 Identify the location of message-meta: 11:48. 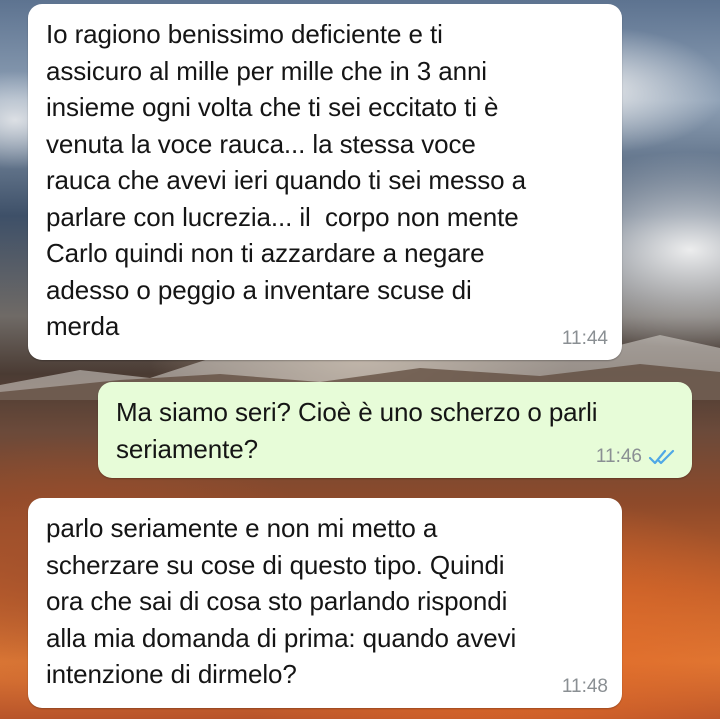
(585, 687).